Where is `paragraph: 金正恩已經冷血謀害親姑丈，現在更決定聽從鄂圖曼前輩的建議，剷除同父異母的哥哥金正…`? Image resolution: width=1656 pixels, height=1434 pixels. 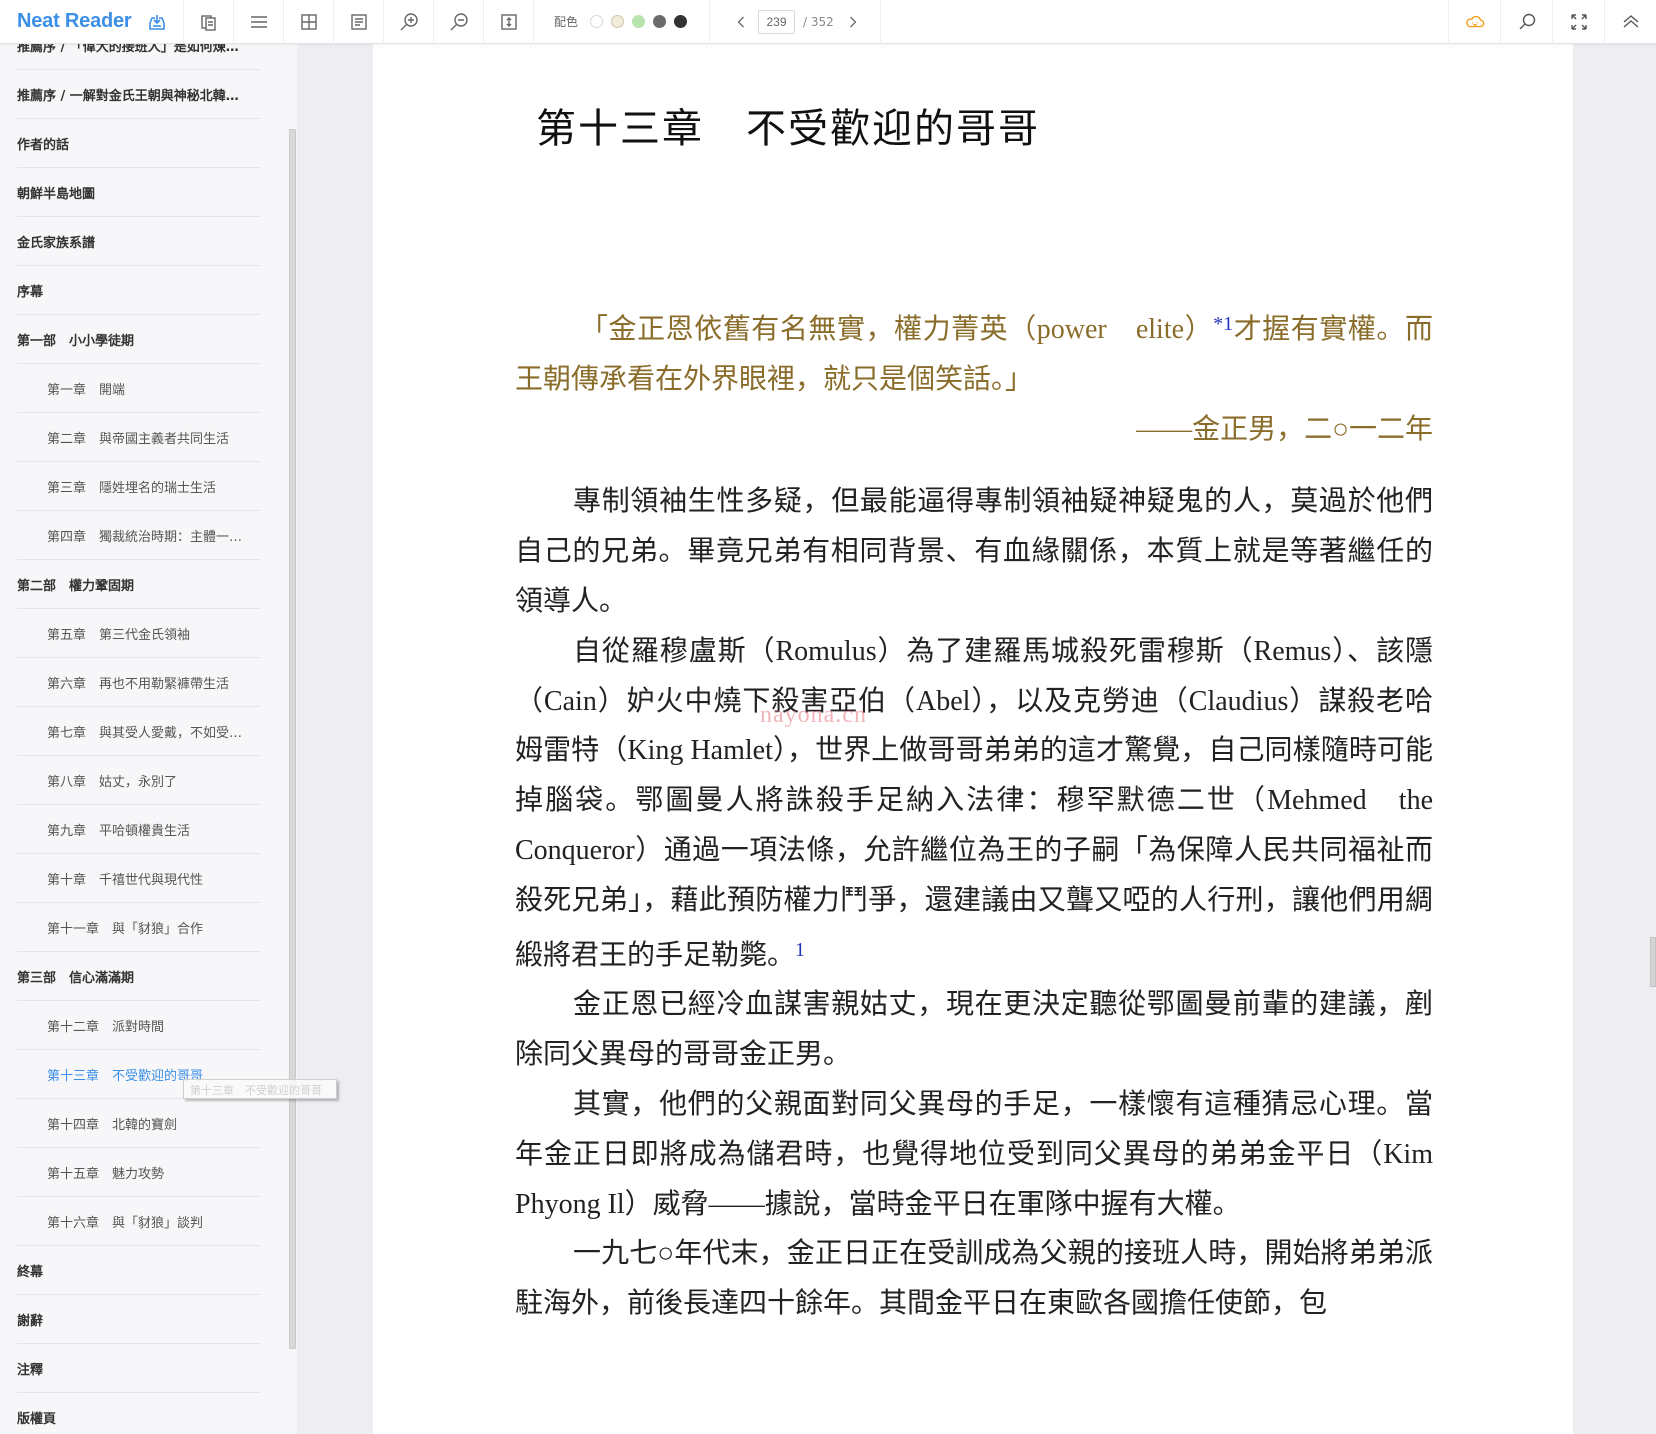 paragraph: 金正恩已經冷血謀害親姑丈，現在更決定聽從鄂圖曼前輩的建議，剷除同父異母的哥哥金正… is located at coordinates (974, 1030).